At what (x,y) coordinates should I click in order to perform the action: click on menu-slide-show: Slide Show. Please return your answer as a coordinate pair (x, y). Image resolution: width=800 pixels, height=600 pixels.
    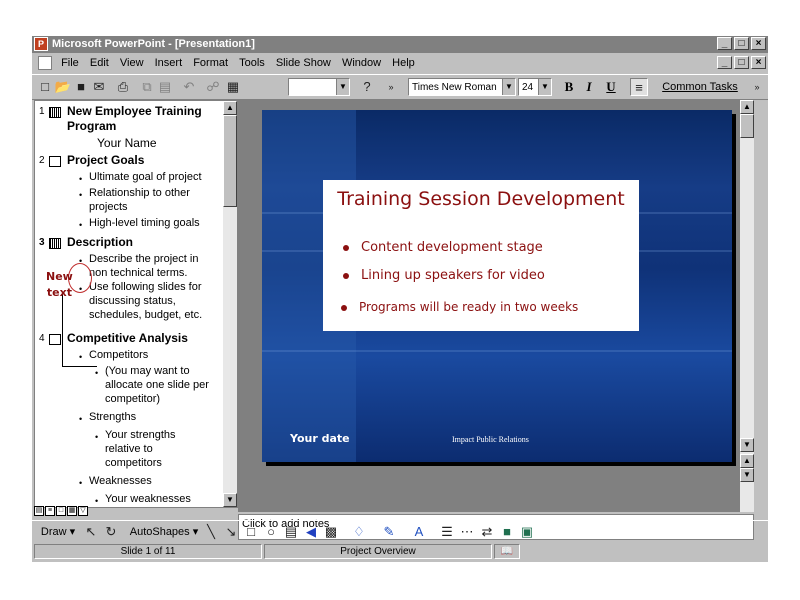
    Looking at the image, I should click on (303, 63).